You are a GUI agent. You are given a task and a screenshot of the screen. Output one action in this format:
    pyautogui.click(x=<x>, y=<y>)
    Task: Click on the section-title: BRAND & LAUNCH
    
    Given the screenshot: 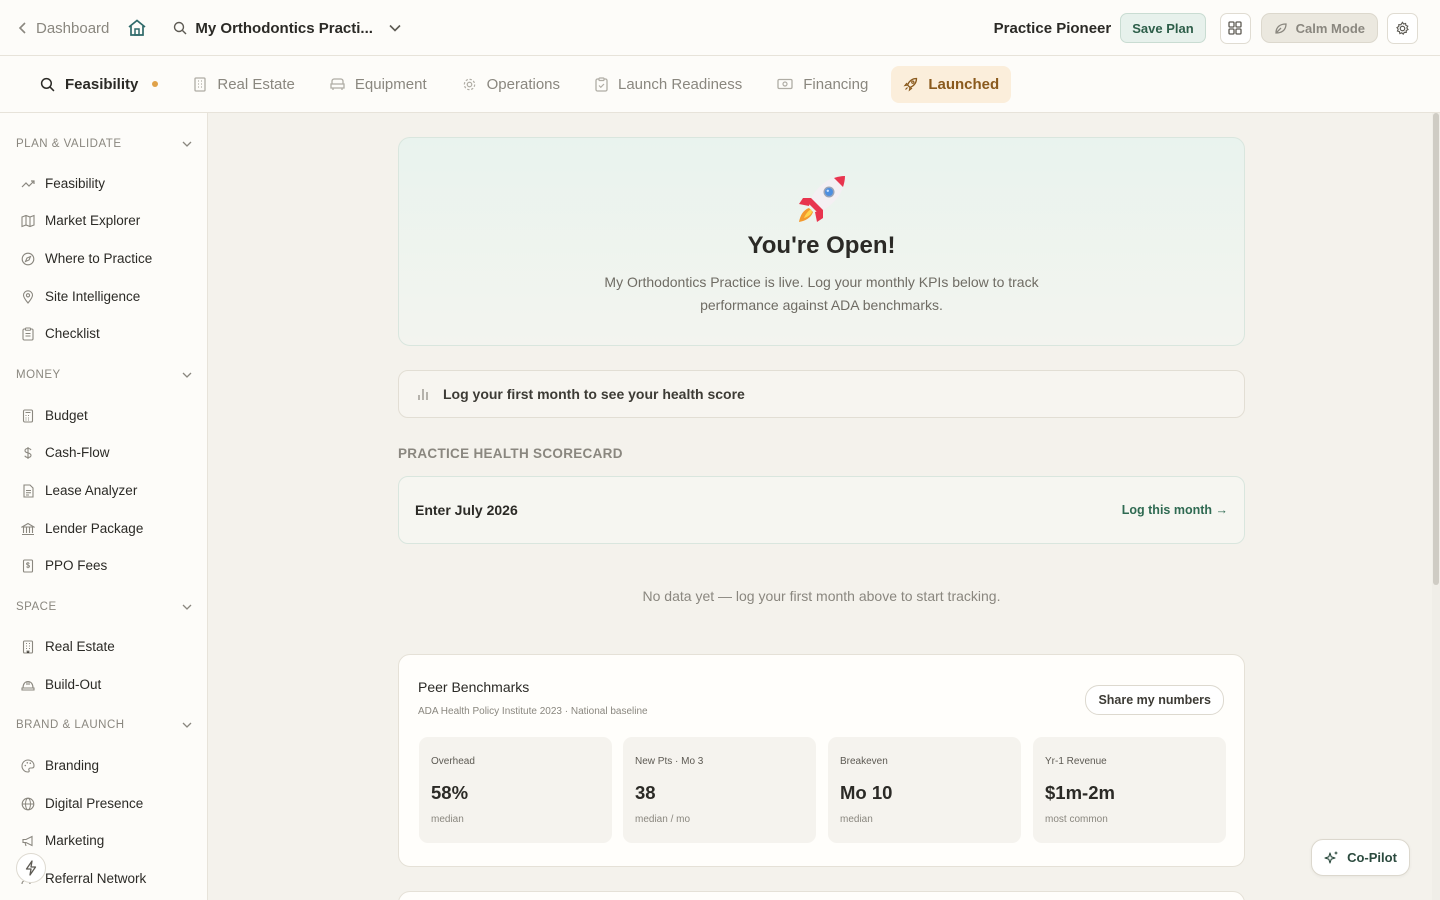 What is the action you would take?
    pyautogui.click(x=70, y=725)
    